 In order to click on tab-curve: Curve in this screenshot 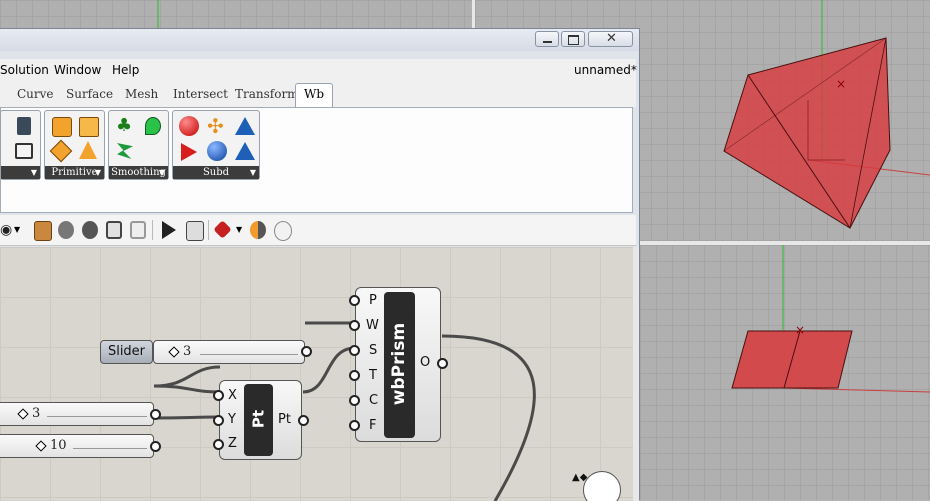, I will do `click(35, 94)`.